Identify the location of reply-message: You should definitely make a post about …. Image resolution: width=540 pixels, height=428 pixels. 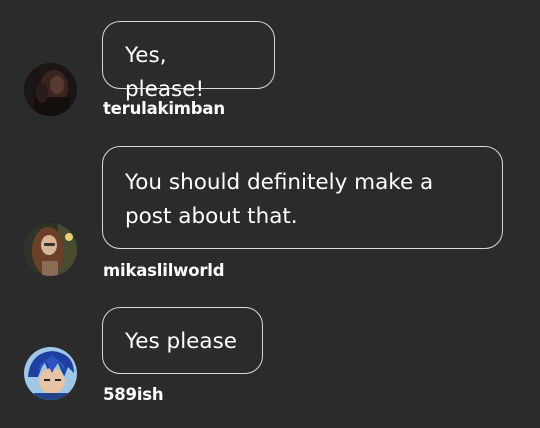
(279, 199).